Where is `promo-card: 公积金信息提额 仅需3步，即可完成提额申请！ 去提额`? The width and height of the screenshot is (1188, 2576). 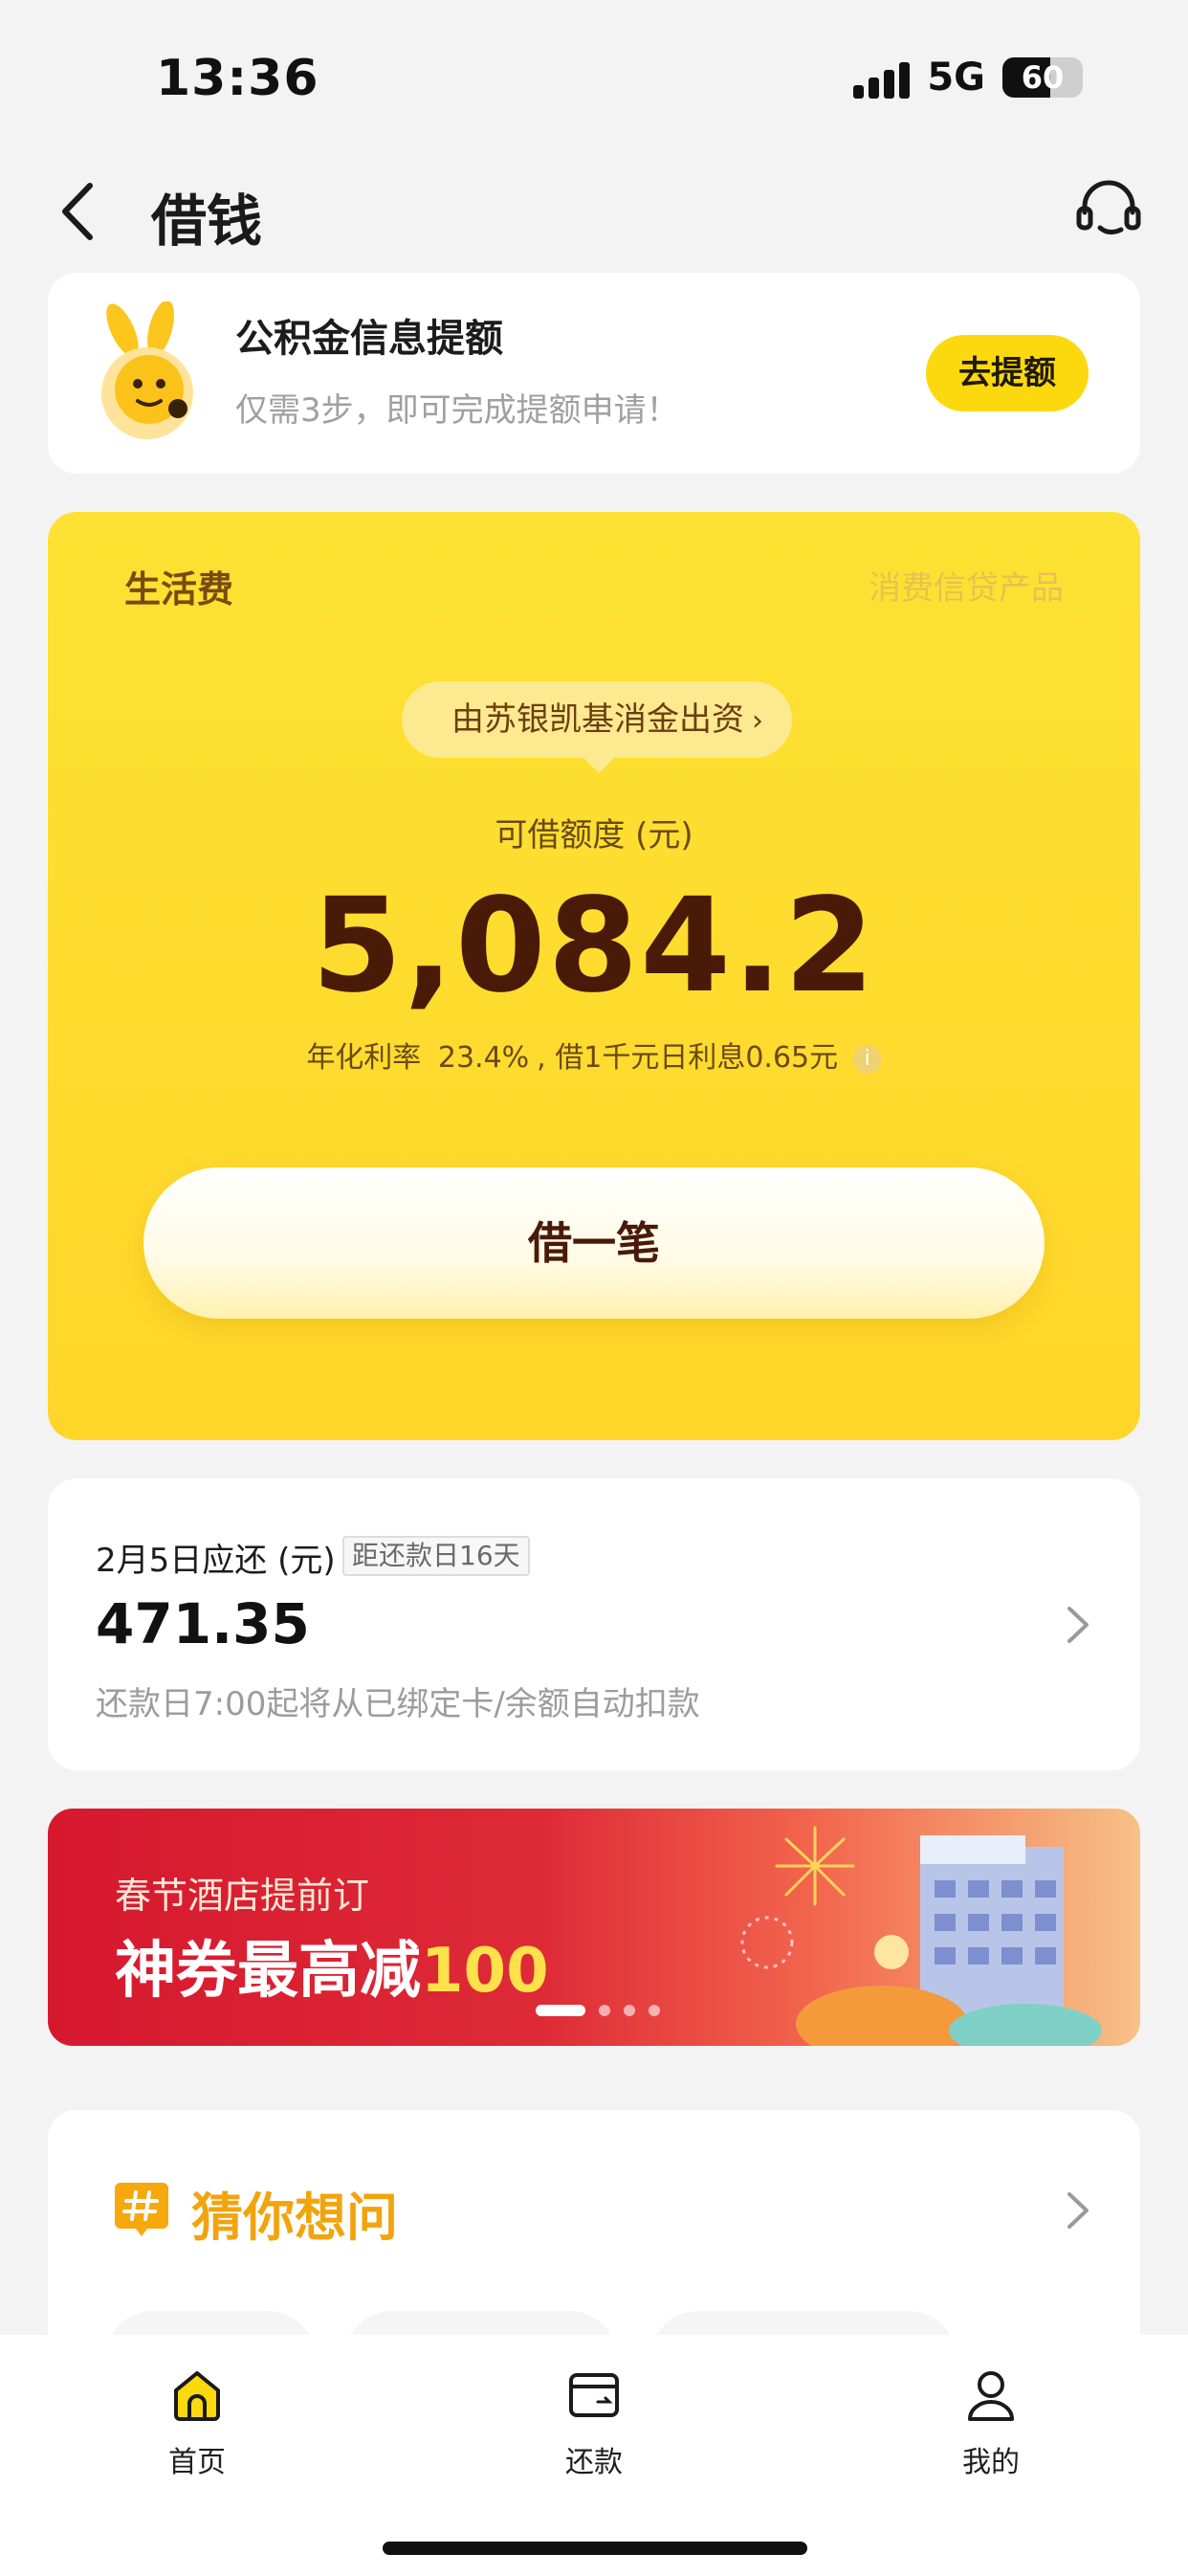 promo-card: 公积金信息提额 仅需3步，即可完成提额申请！ 去提额 is located at coordinates (594, 373).